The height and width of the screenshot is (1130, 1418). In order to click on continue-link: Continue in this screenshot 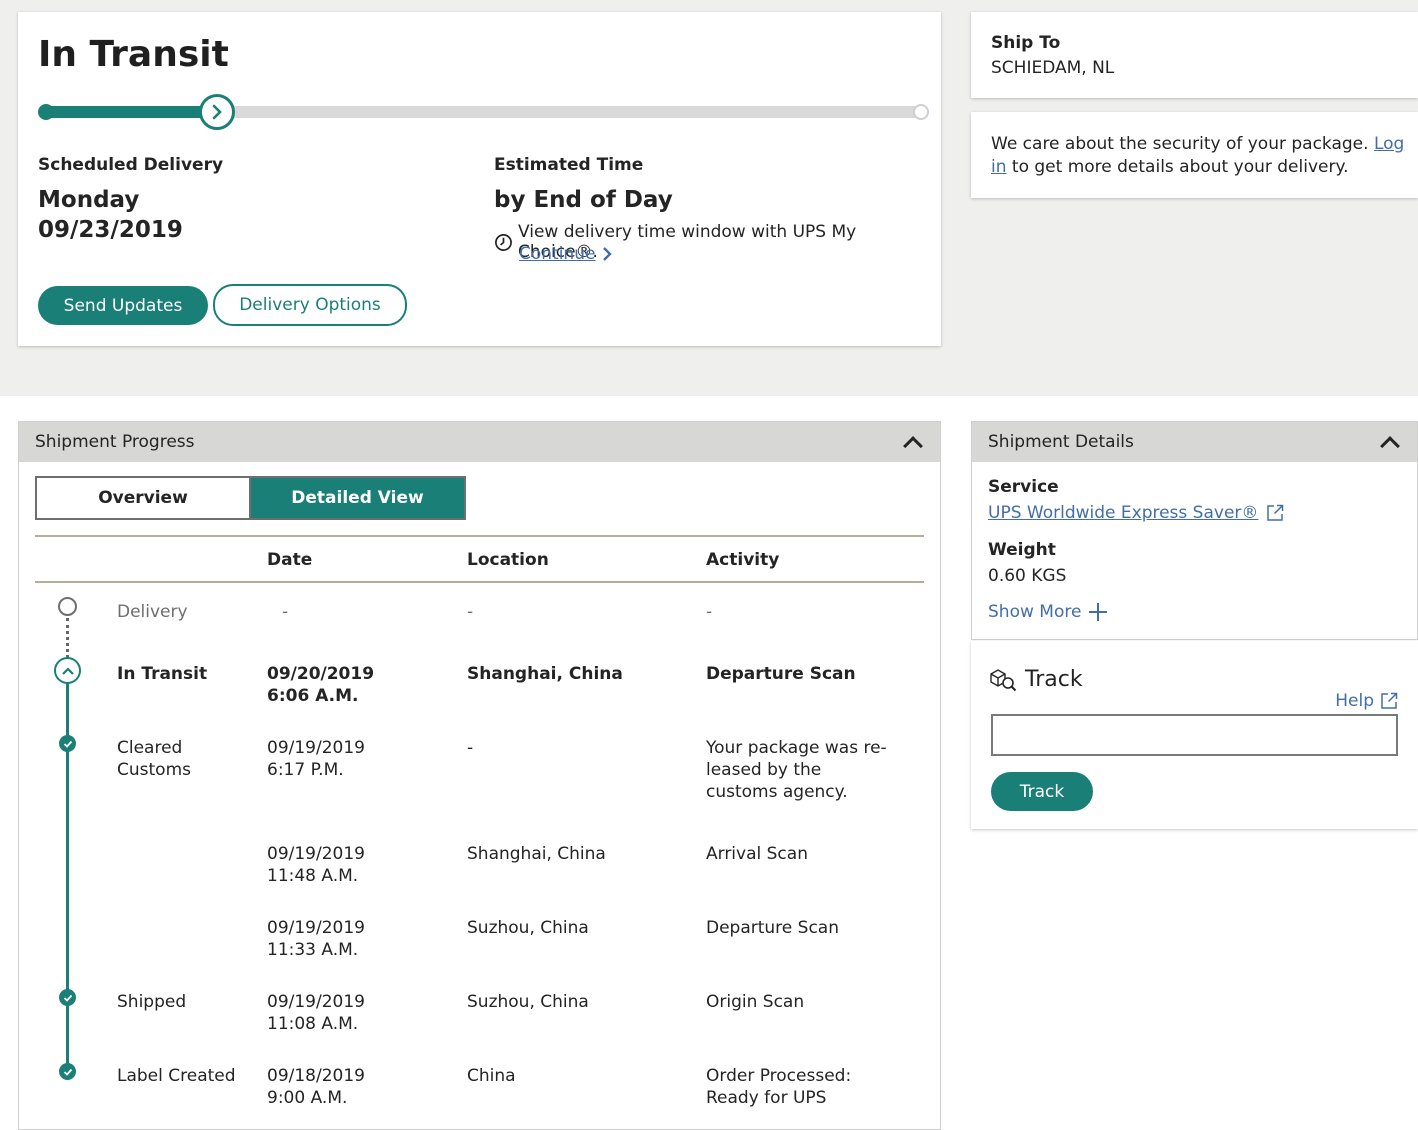, I will do `click(566, 254)`.